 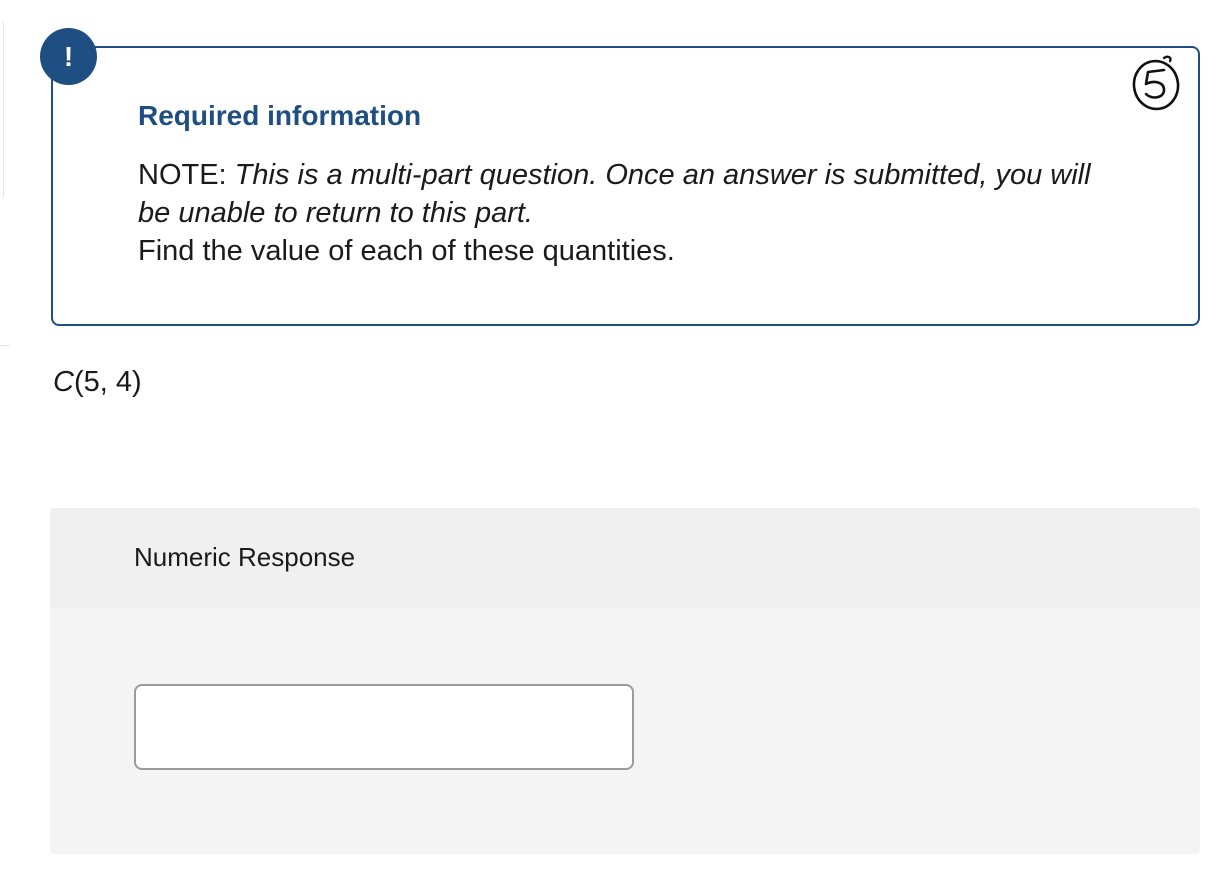 What do you see at coordinates (2, 110) in the screenshot?
I see `left-edge-divider` at bounding box center [2, 110].